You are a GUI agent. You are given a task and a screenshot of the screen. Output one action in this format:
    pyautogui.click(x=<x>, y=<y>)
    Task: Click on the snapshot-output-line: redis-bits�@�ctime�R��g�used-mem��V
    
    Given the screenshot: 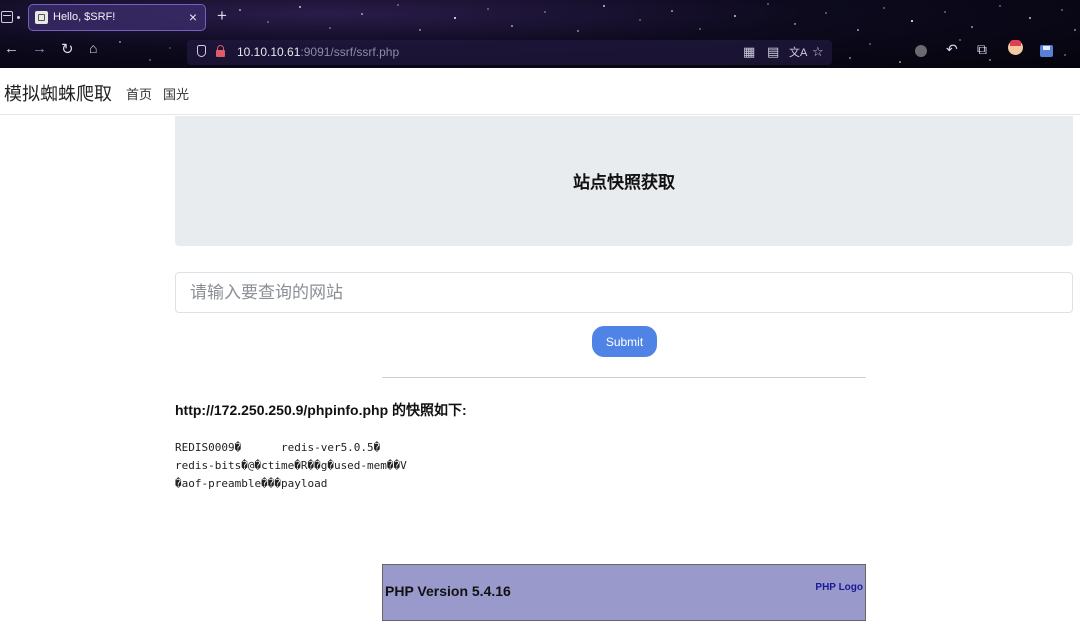 What is the action you would take?
    pyautogui.click(x=291, y=465)
    